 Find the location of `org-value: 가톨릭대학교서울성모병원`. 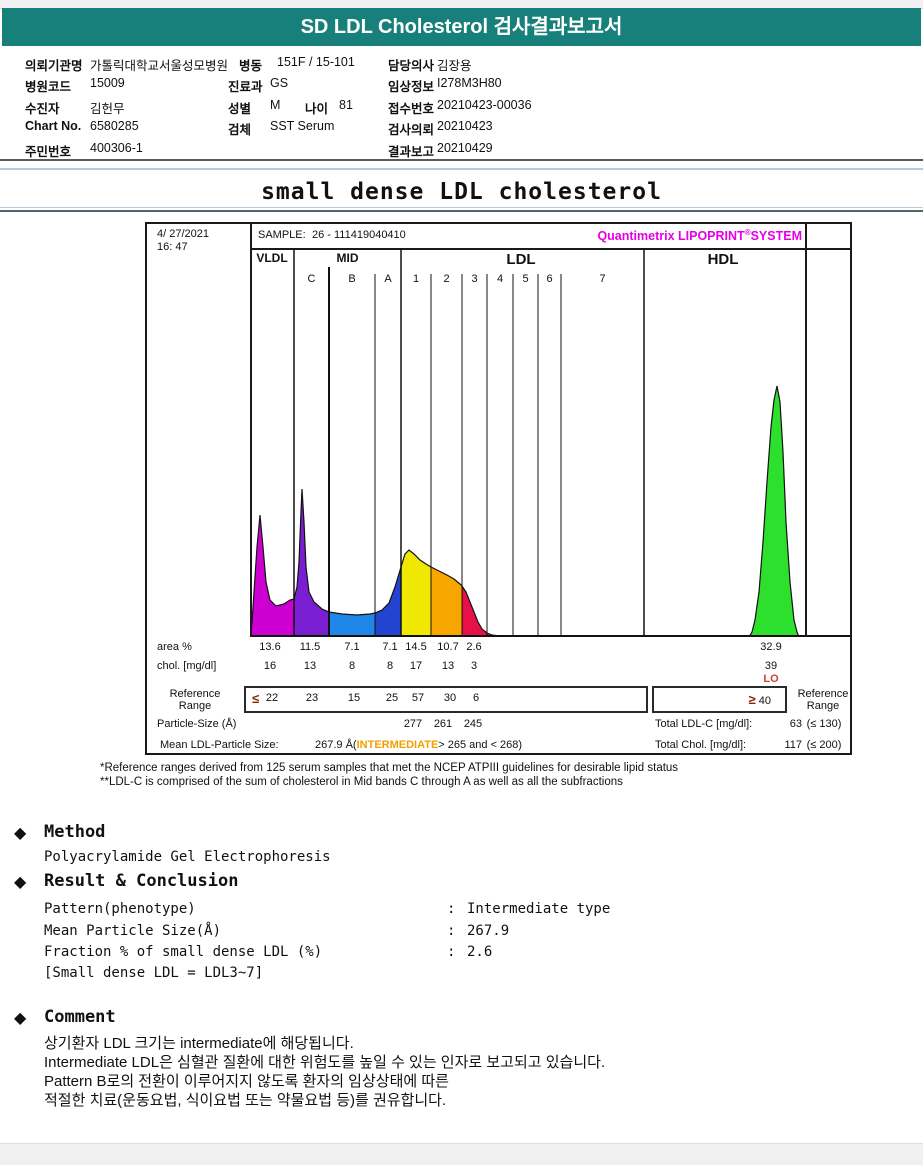

org-value: 가톨릭대학교서울성모병원 is located at coordinates (159, 66).